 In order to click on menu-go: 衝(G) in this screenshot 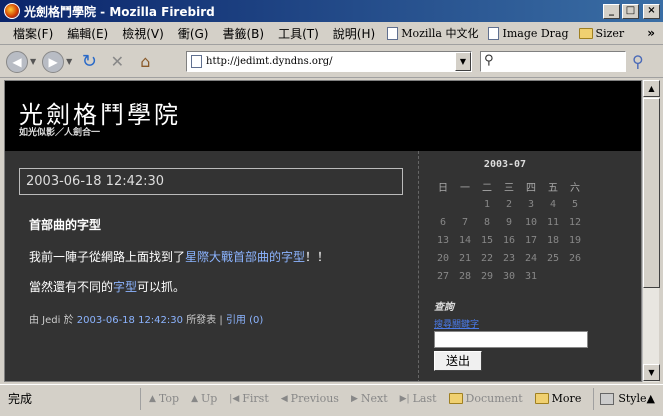, I will do `click(193, 33)`.